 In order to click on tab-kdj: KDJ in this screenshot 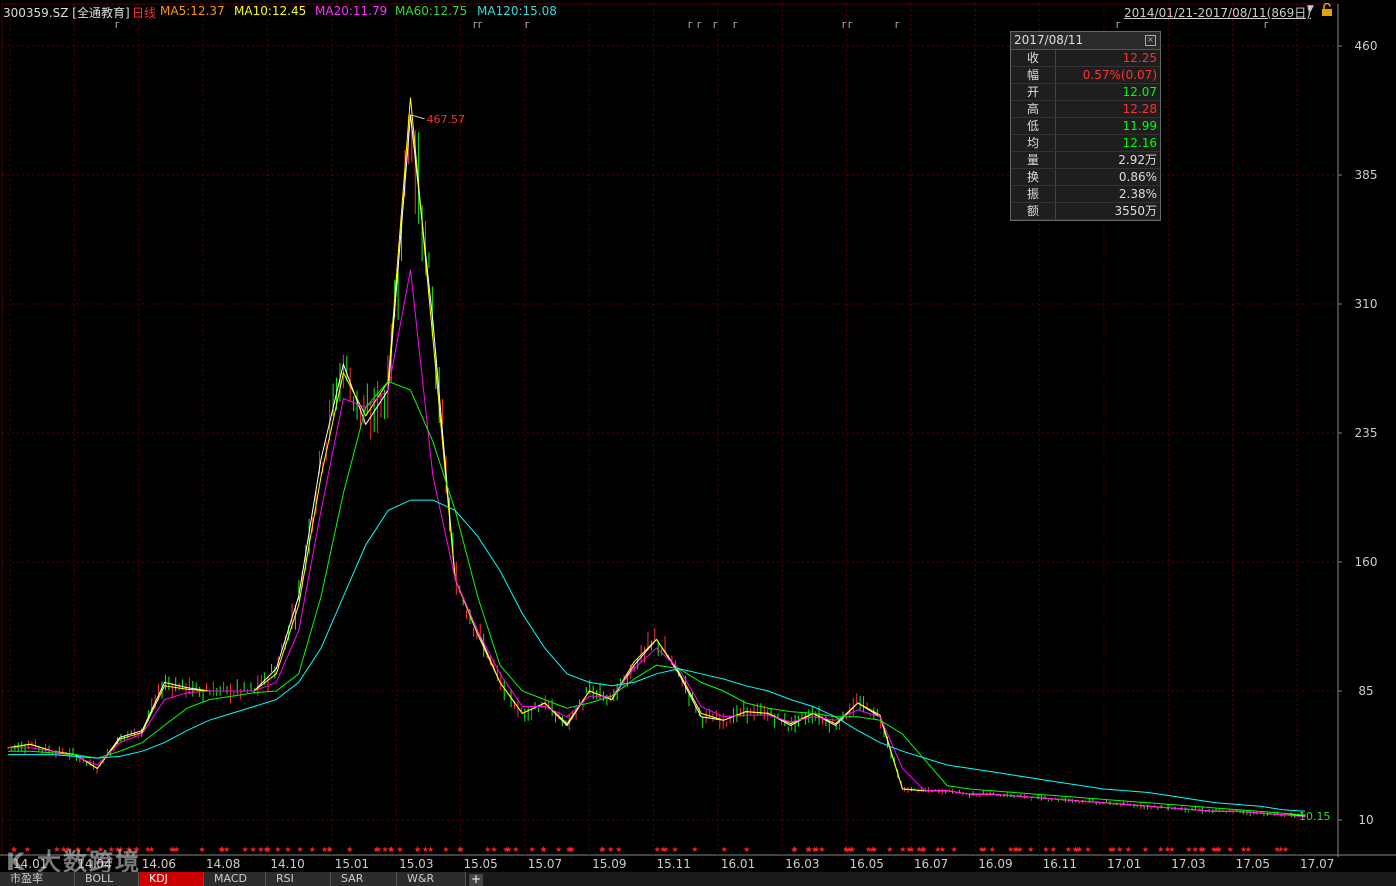, I will do `click(171, 879)`.